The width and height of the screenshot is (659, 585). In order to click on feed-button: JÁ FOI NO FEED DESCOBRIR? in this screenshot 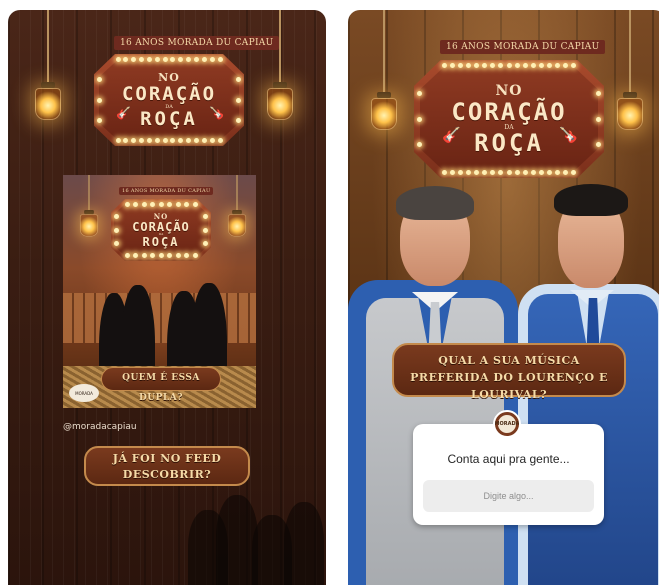, I will do `click(167, 466)`.